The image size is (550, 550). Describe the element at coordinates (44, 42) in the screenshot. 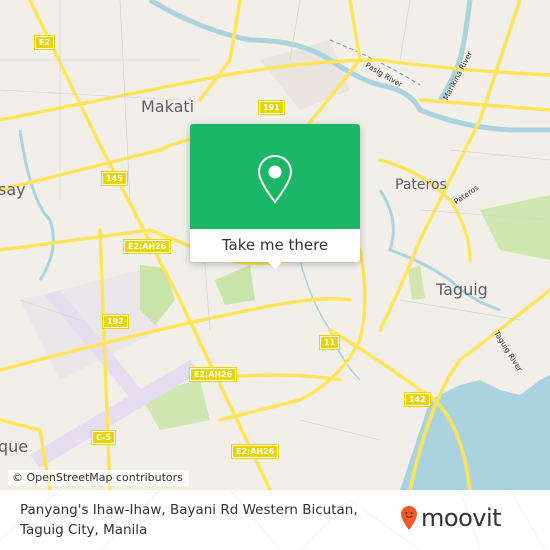

I see `road-shield-e2: E2` at that location.